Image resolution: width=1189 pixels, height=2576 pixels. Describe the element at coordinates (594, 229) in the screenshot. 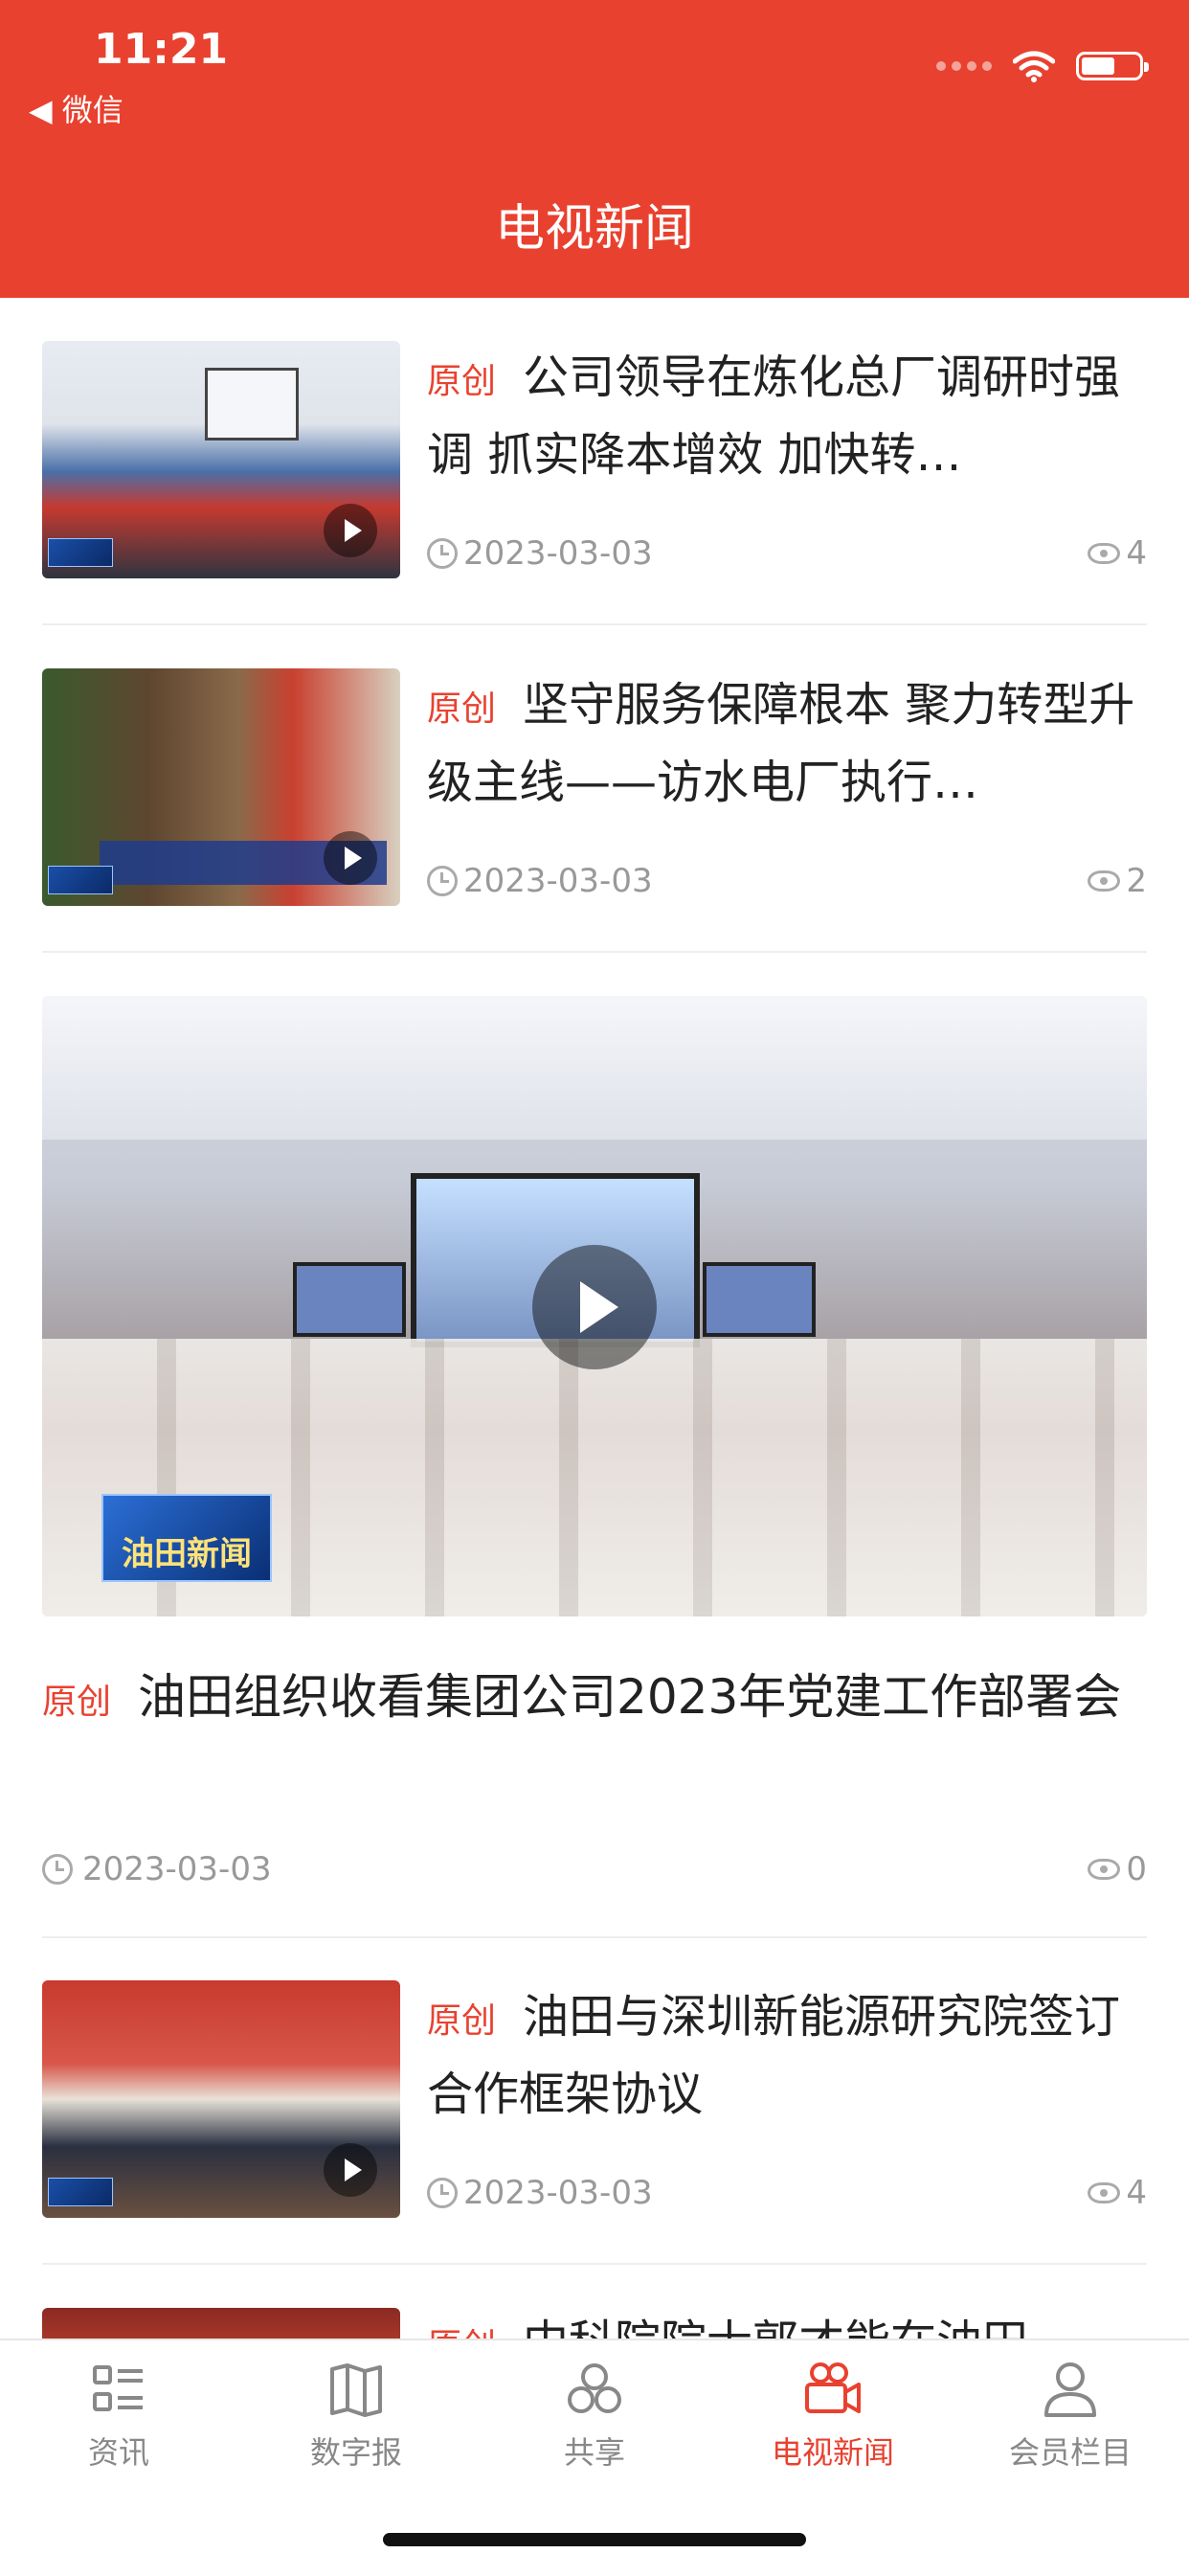

I see `page-title: 电视新闻` at that location.